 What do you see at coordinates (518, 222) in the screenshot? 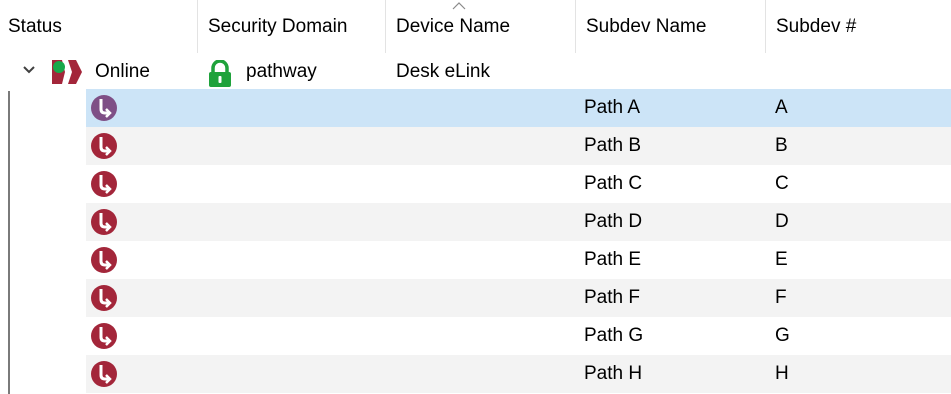
I see `subdevice-row: Path D D` at bounding box center [518, 222].